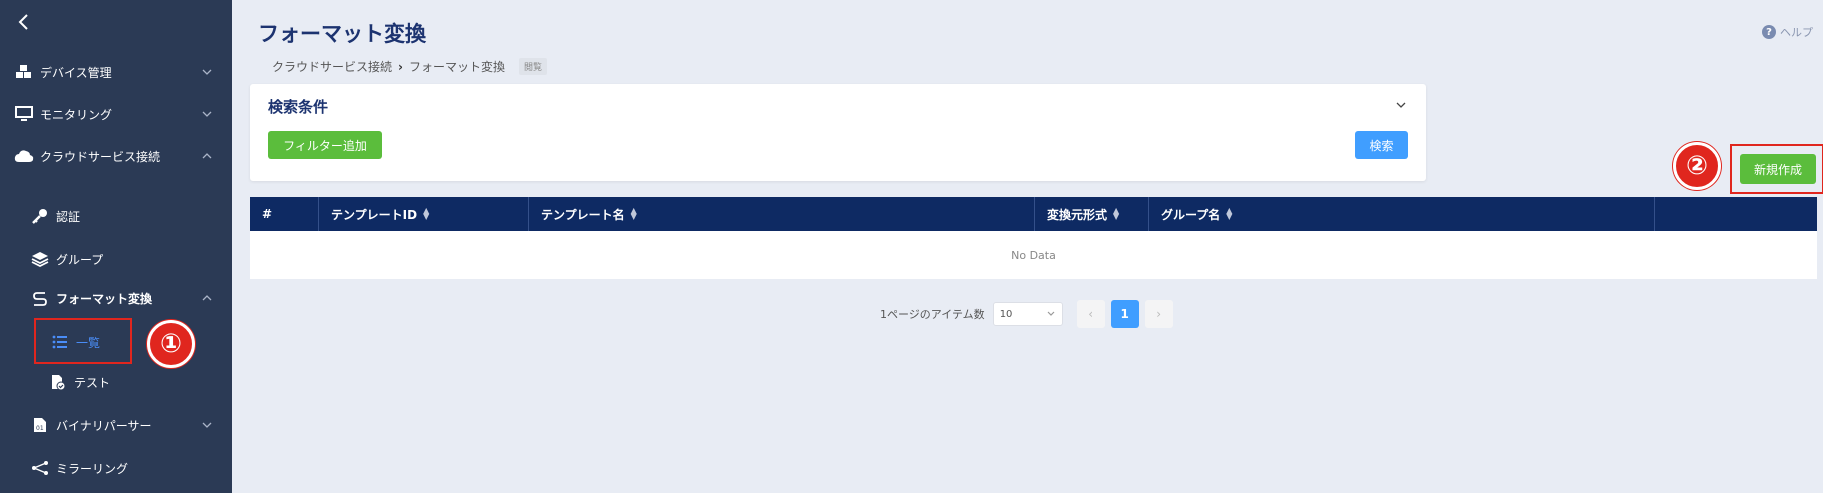  Describe the element at coordinates (24, 156) in the screenshot. I see `cloud-icon` at that location.